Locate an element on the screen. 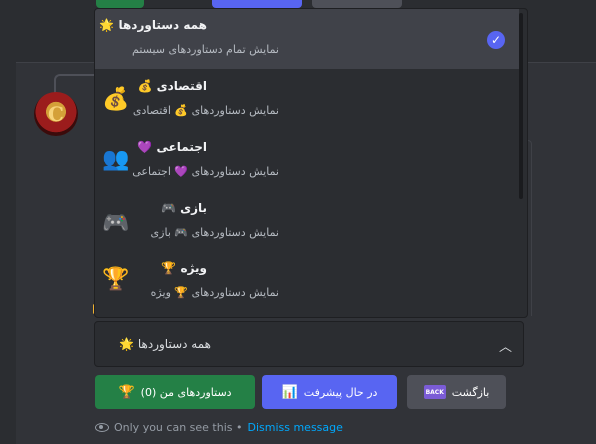  button-label: بازگشت is located at coordinates (470, 392).